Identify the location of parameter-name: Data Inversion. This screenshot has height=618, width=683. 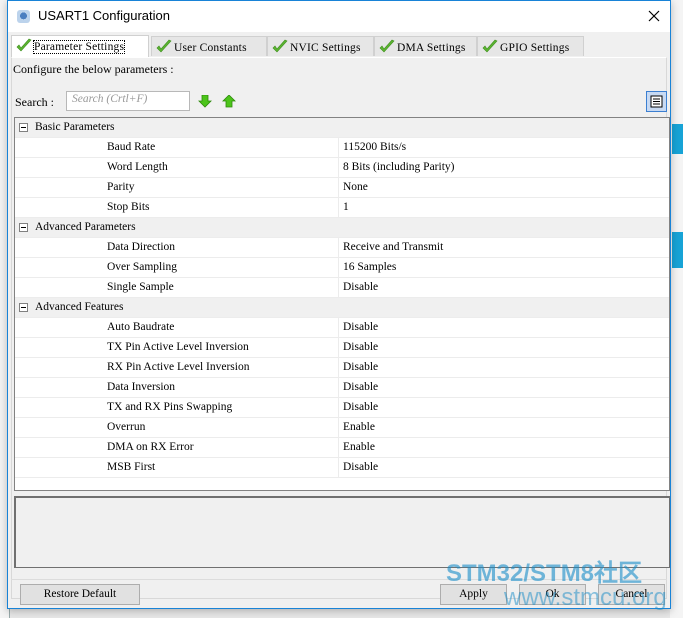
(141, 387).